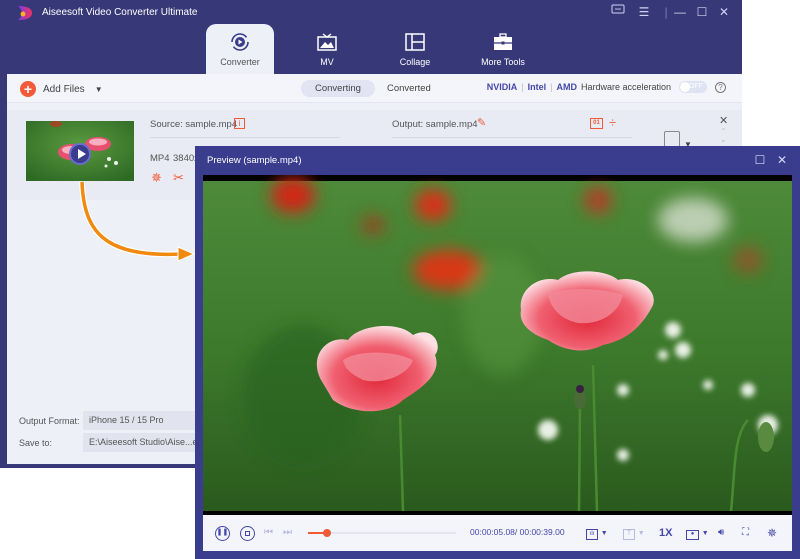  I want to click on tab-converting: Converting, so click(338, 88).